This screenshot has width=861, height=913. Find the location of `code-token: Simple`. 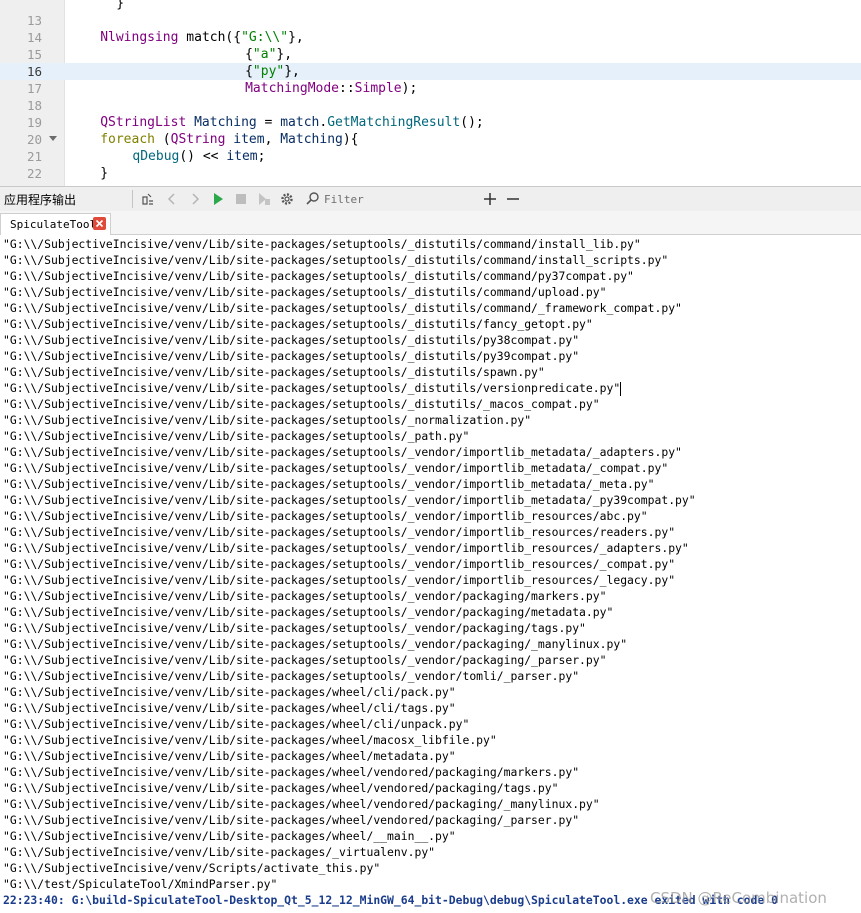

code-token: Simple is located at coordinates (378, 88).